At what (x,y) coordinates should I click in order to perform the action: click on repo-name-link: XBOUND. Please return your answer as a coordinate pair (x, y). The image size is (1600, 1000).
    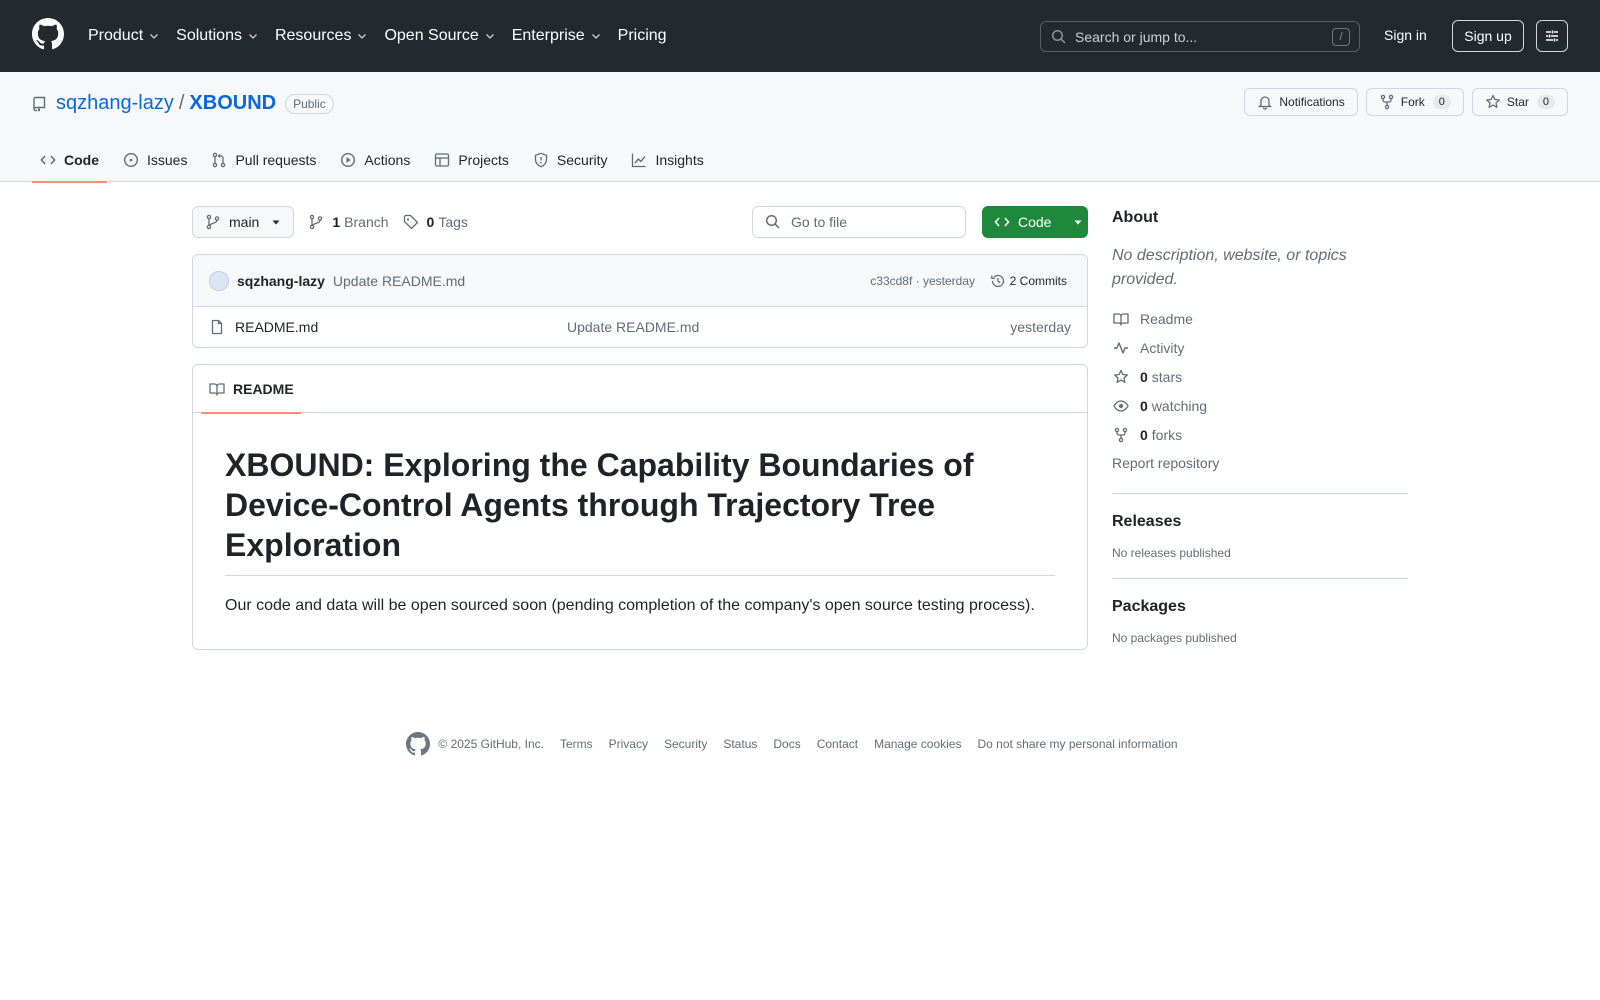
    Looking at the image, I should click on (232, 103).